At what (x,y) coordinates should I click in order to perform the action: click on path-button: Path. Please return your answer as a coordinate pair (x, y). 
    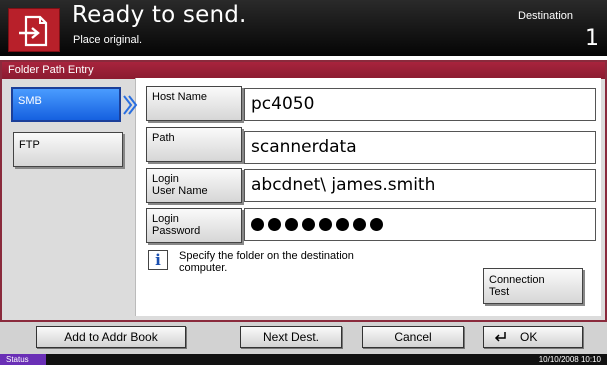
    Looking at the image, I should click on (194, 144).